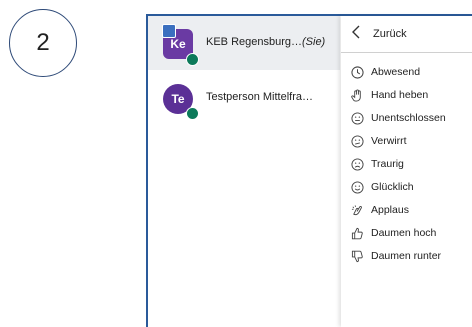  I want to click on chevron-left-icon, so click(360, 34).